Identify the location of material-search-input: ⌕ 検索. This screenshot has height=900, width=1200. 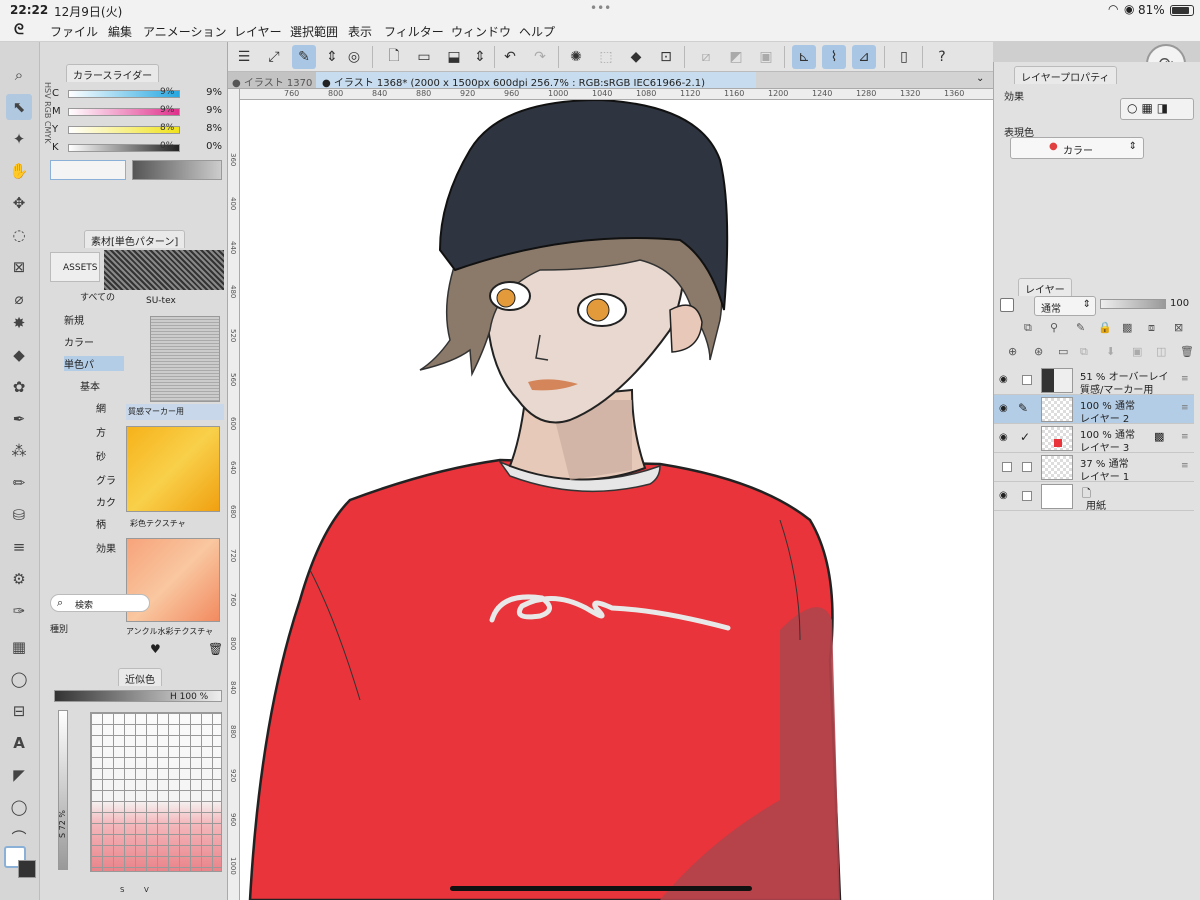
(100, 603).